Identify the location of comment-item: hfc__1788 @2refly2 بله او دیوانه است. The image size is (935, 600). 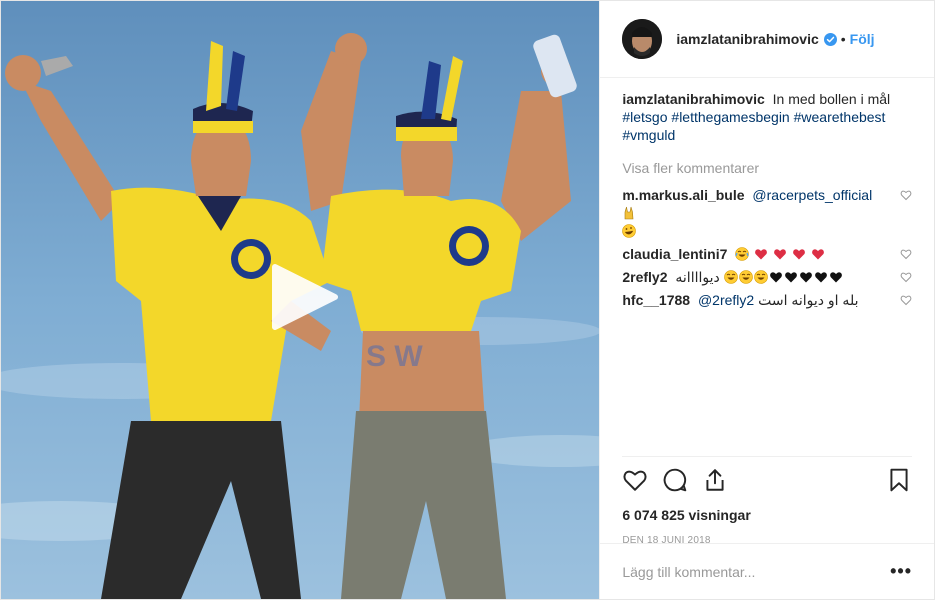
(767, 300).